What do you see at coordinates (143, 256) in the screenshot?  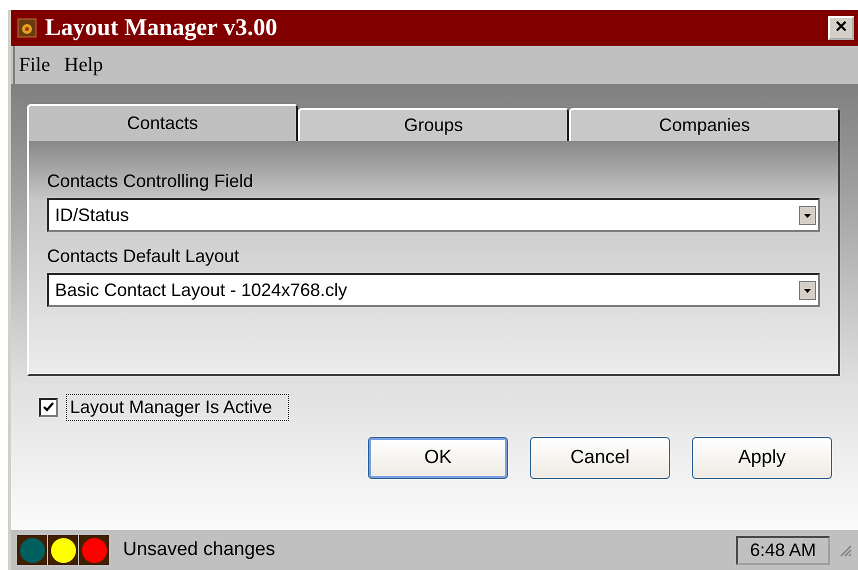 I see `field-label: Contacts Default Layout` at bounding box center [143, 256].